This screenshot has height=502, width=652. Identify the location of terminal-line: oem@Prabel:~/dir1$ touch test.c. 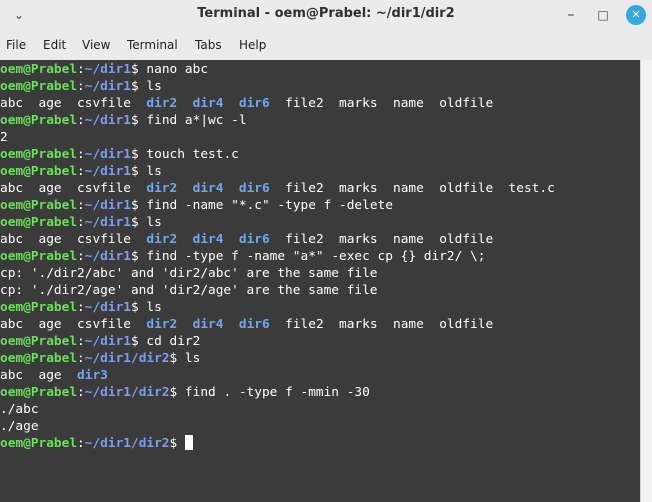
(277, 154).